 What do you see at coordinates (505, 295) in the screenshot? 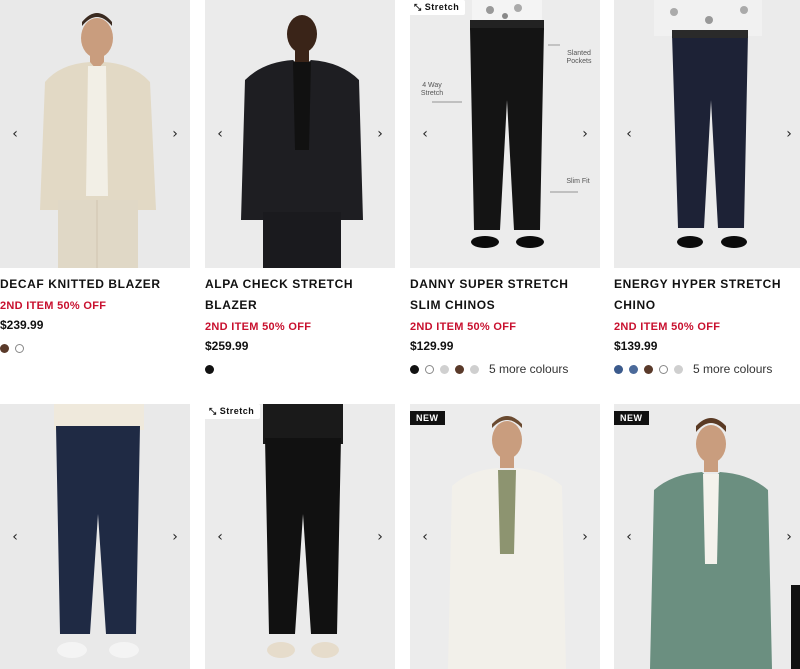
I see `product-title: DANNY SUPER STRETCH SLIM CHINOS` at bounding box center [505, 295].